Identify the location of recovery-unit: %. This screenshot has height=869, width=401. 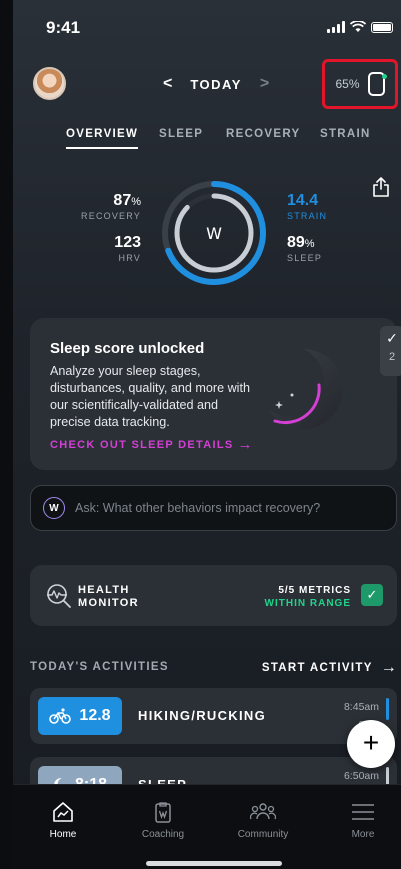
(136, 202).